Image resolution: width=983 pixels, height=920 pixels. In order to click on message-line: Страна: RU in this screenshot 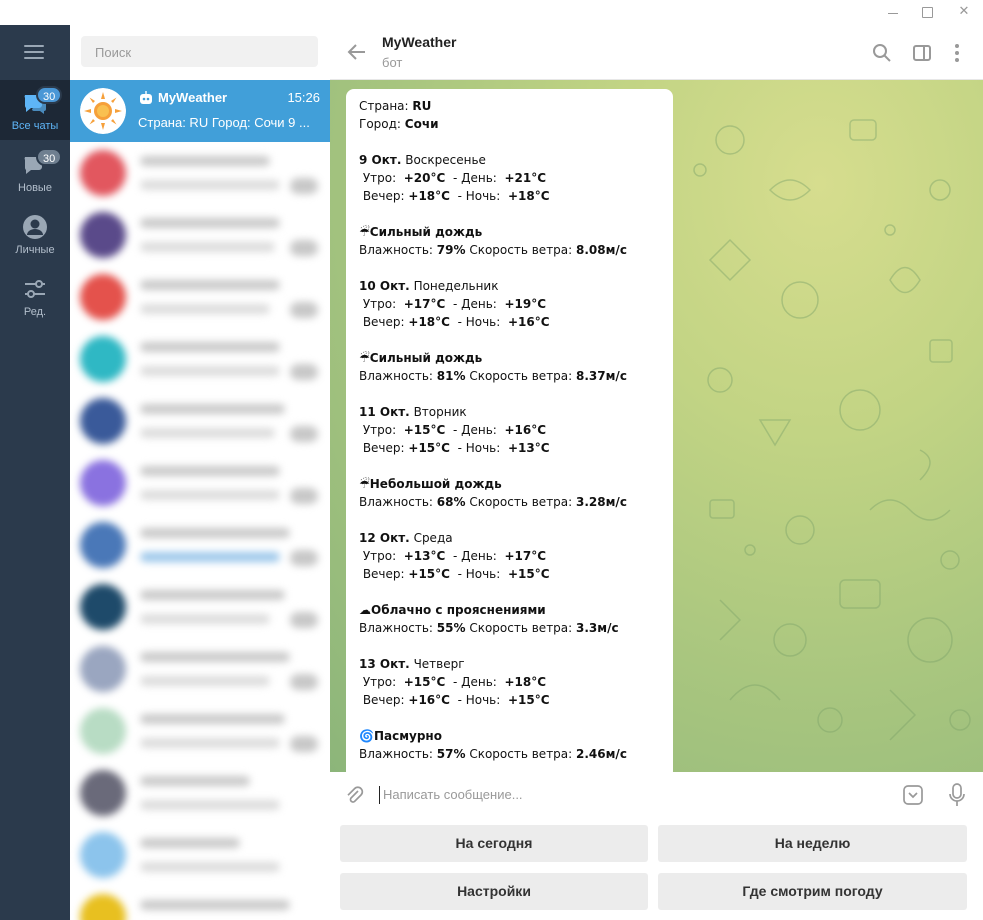, I will do `click(395, 106)`.